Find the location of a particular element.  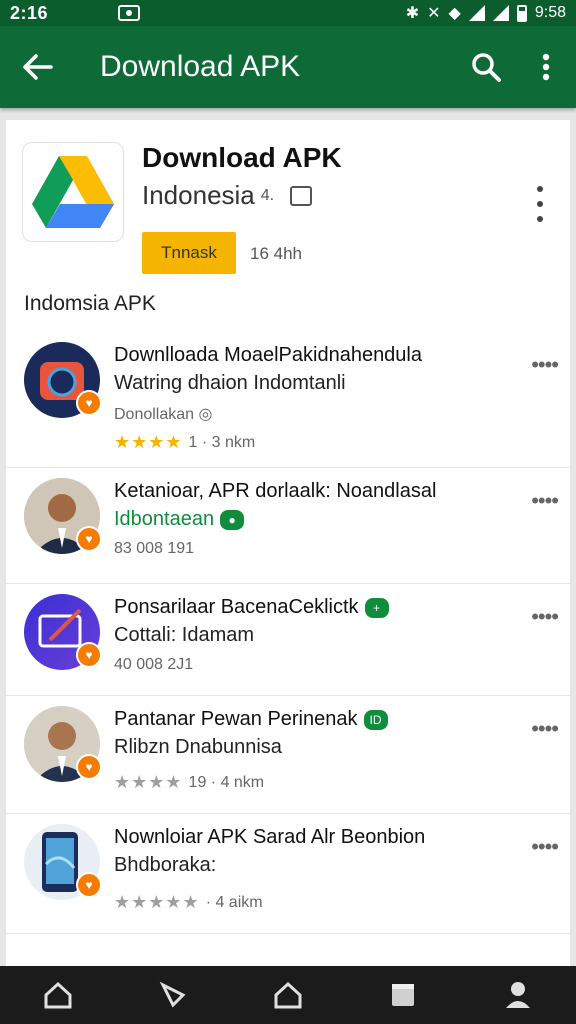

assistant-button is located at coordinates (518, 995).